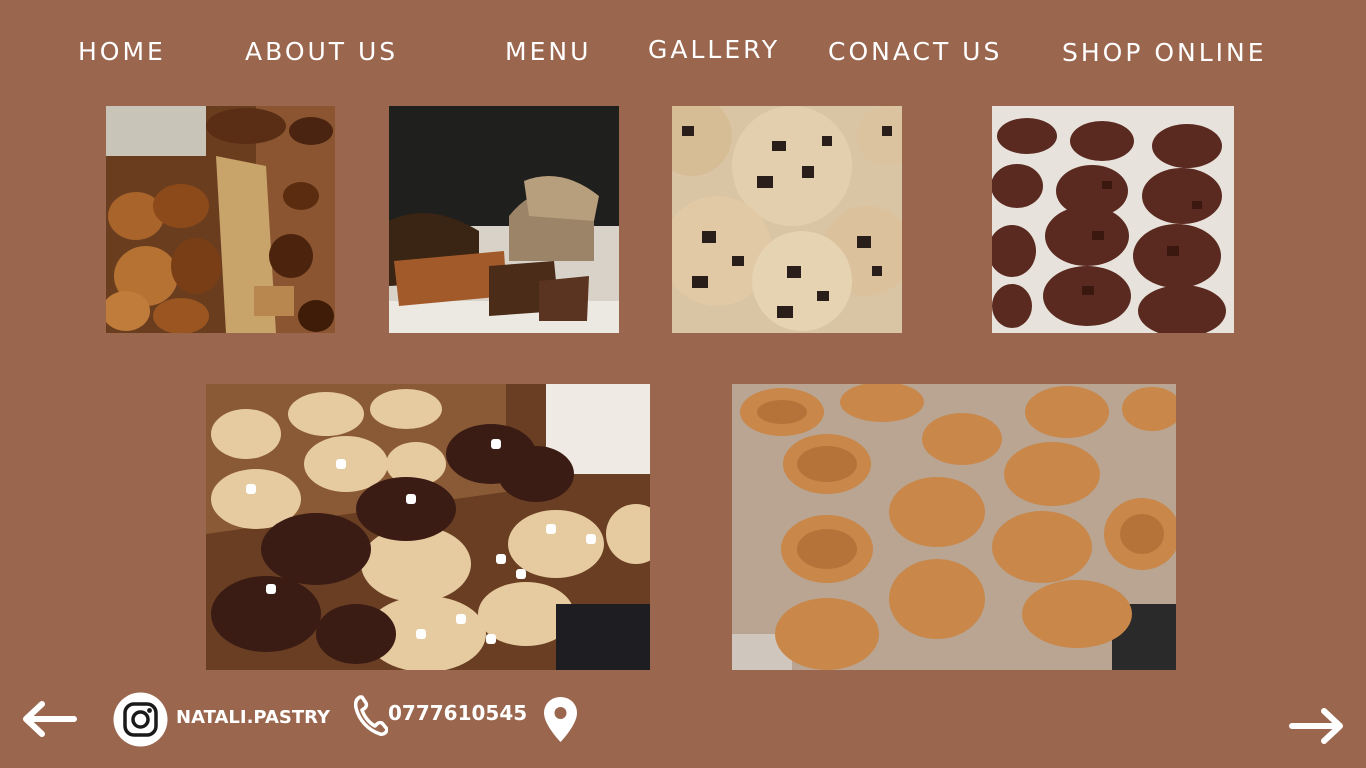  Describe the element at coordinates (371, 715) in the screenshot. I see `phone-icon` at that location.